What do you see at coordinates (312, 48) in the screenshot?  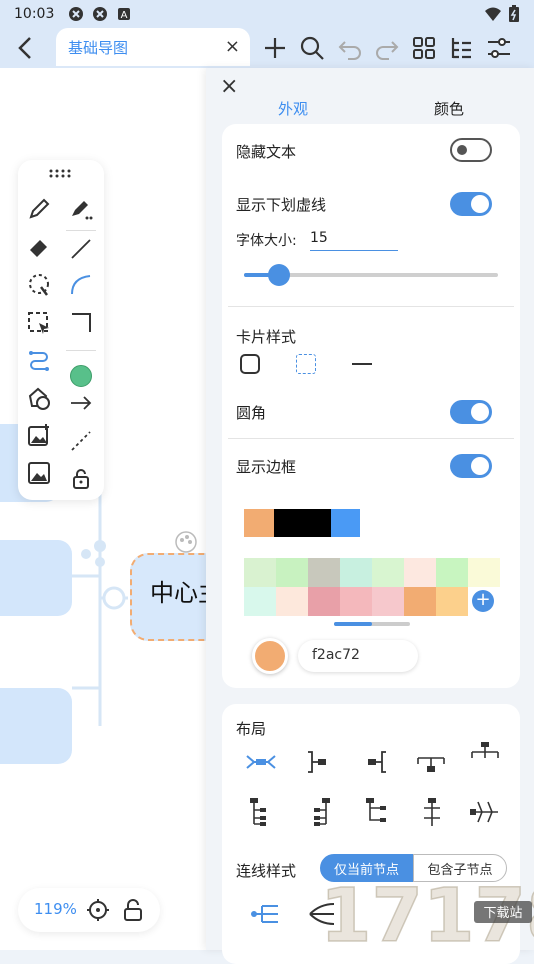 I see `search-icon` at bounding box center [312, 48].